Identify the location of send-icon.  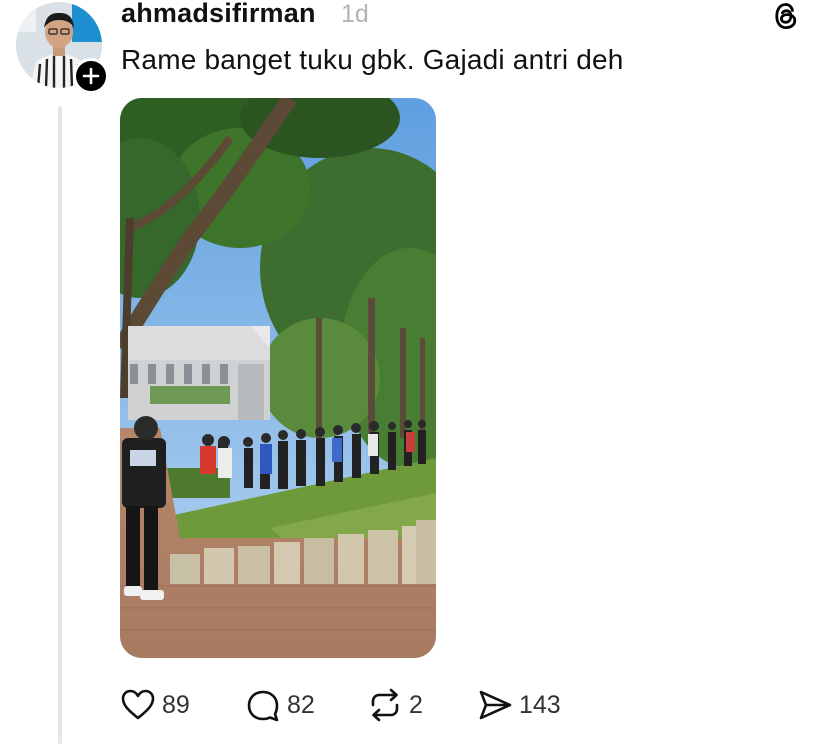
(495, 705).